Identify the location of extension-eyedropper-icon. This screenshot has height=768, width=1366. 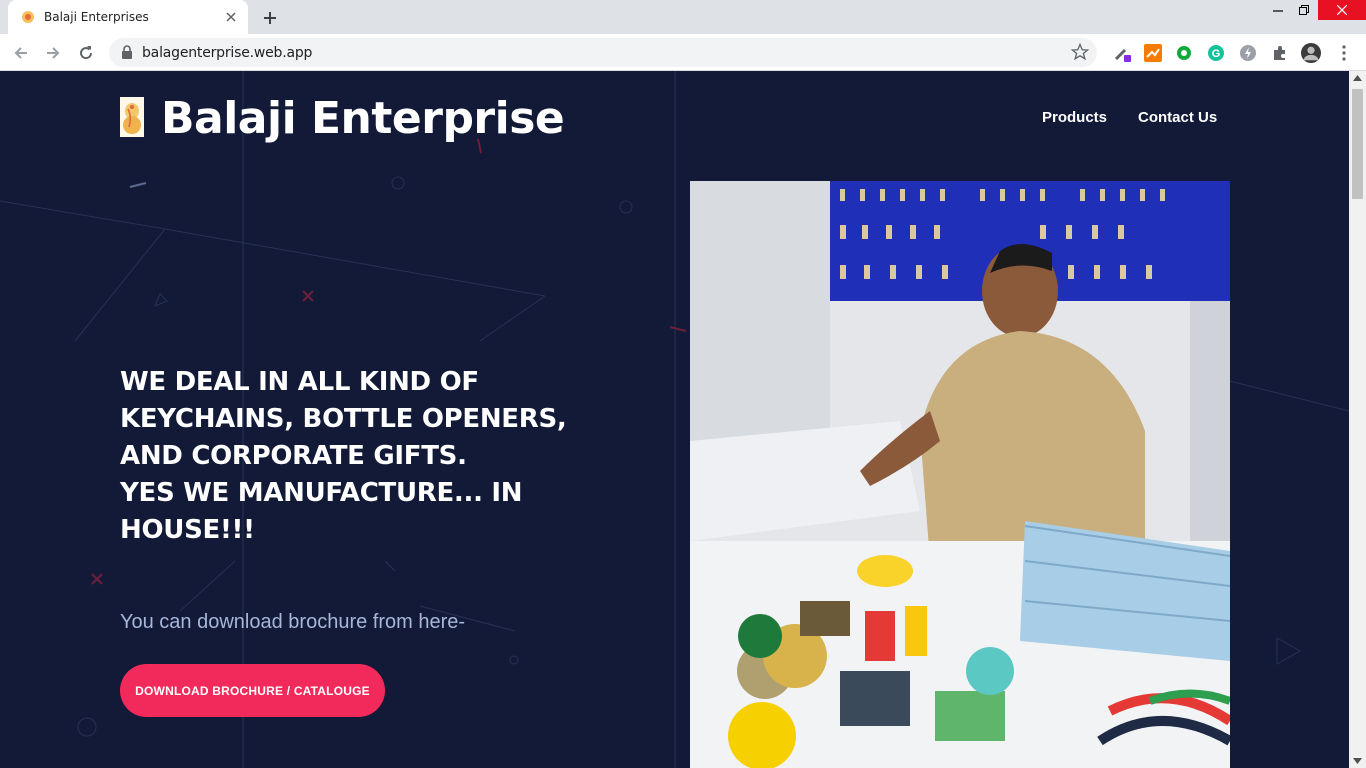
(1122, 53).